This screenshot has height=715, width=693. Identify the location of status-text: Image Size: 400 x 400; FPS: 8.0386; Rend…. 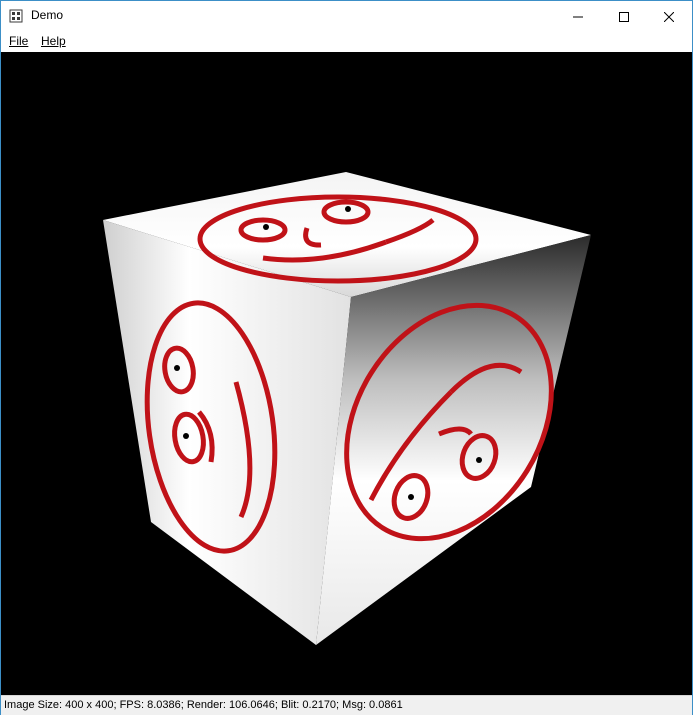
(203, 705).